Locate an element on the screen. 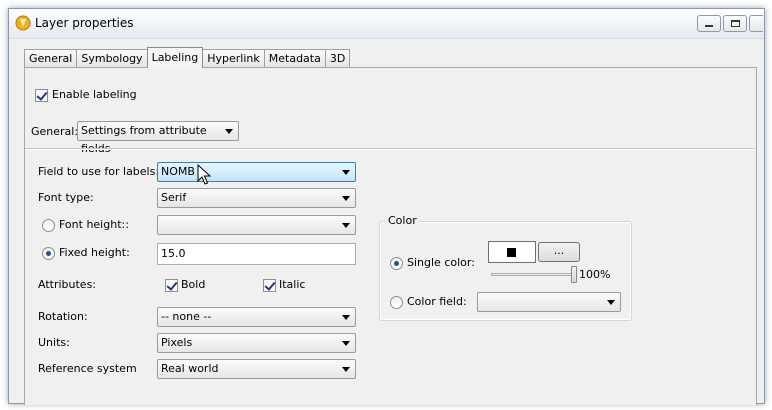 This screenshot has width=772, height=410. color-field-select is located at coordinates (549, 302).